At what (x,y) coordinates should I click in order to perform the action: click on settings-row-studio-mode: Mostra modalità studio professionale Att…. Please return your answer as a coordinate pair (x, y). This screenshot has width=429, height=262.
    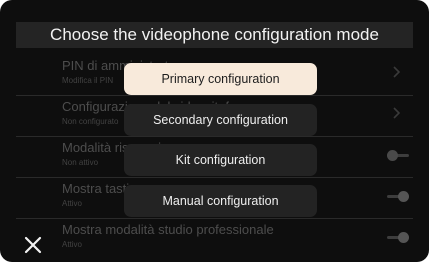
    Looking at the image, I should click on (214, 239).